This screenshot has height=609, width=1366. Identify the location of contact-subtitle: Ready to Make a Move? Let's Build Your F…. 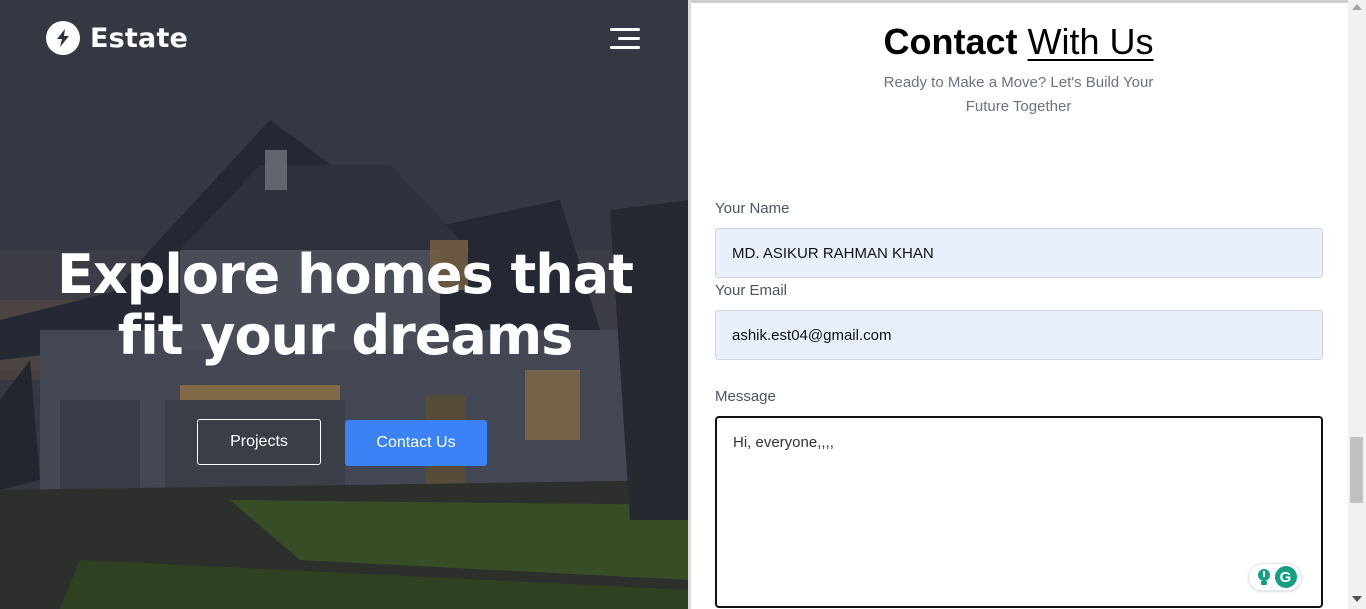
(1018, 95).